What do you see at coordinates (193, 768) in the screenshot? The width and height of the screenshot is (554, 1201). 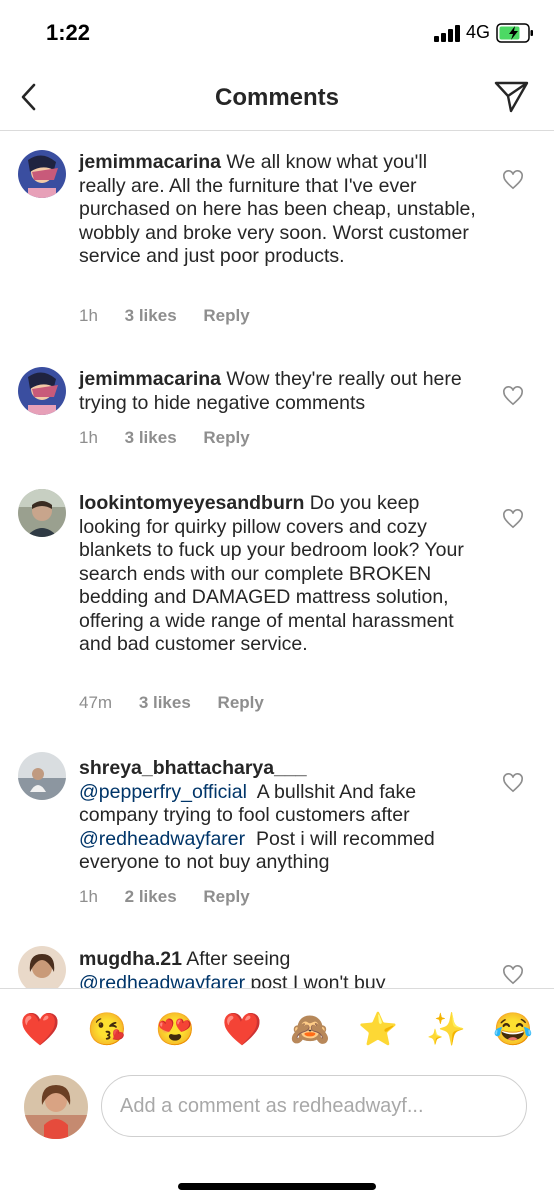 I see `comment-username: shreya_bhattacharya___` at bounding box center [193, 768].